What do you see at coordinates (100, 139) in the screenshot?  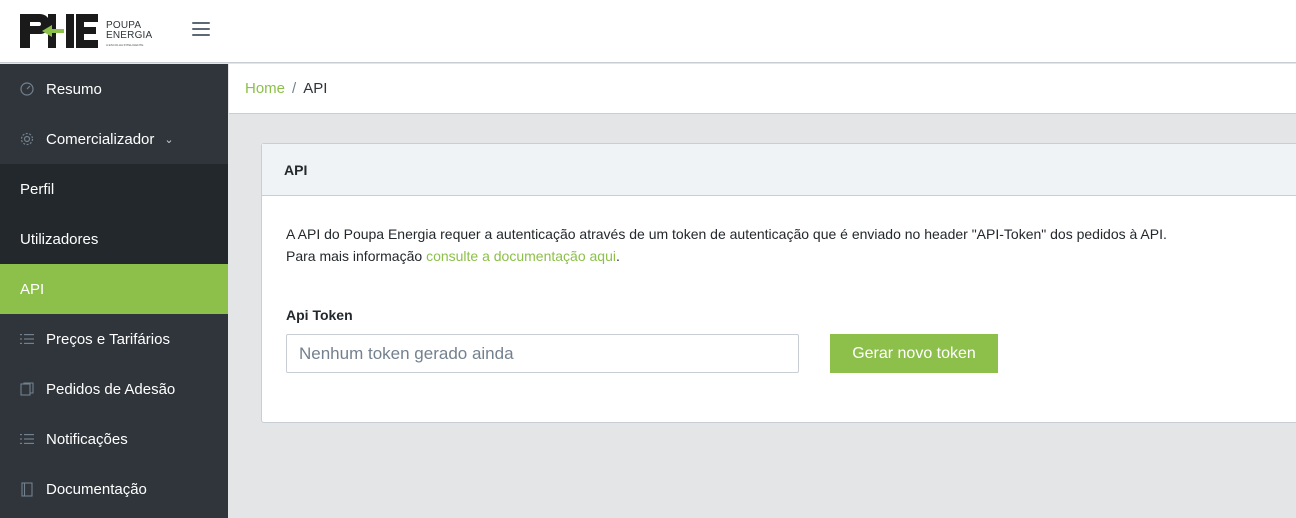 I see `sidebar-item-label: Comercializador` at bounding box center [100, 139].